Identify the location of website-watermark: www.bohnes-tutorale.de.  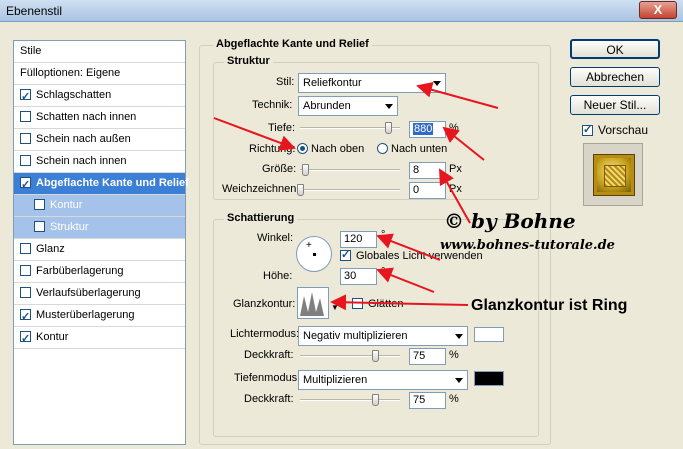
(527, 245).